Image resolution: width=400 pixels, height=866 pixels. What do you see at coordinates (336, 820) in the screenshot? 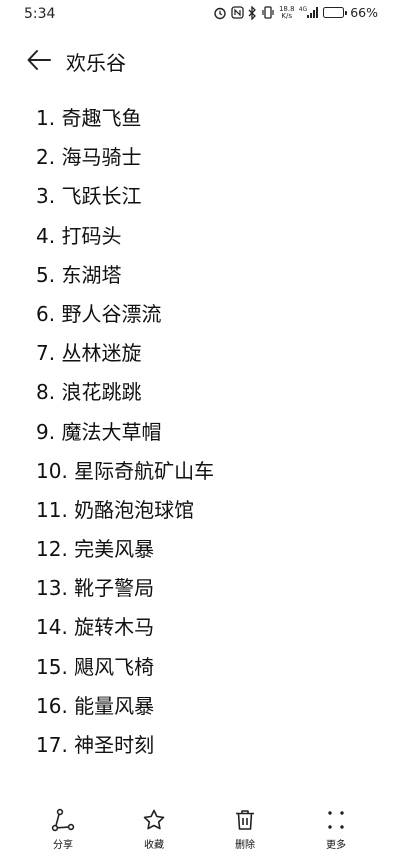
I see `more-dots-icon` at bounding box center [336, 820].